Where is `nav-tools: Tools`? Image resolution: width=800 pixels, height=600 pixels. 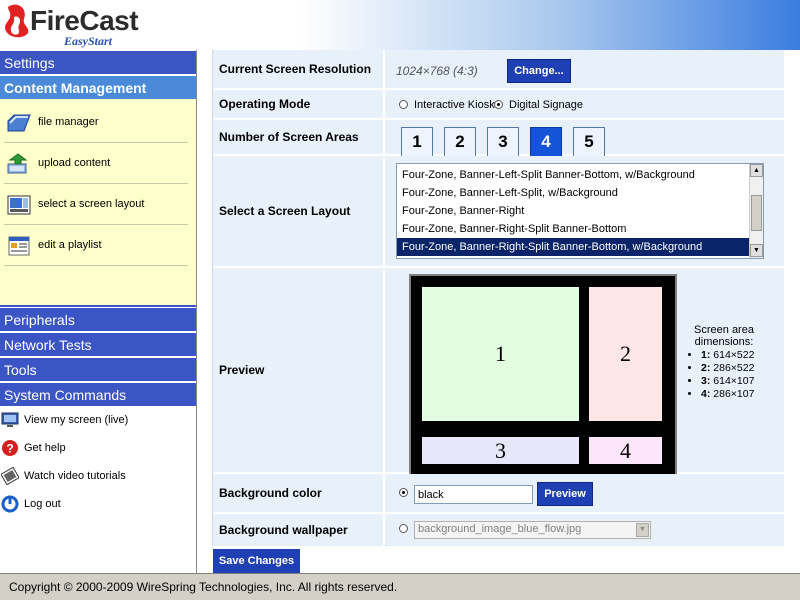 nav-tools: Tools is located at coordinates (98, 370).